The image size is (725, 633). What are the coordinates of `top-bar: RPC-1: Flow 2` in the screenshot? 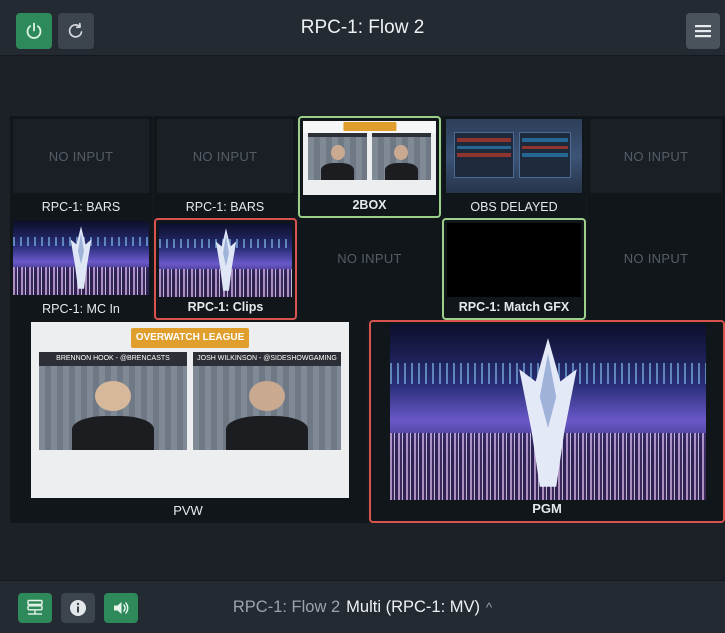 It's located at (362, 28).